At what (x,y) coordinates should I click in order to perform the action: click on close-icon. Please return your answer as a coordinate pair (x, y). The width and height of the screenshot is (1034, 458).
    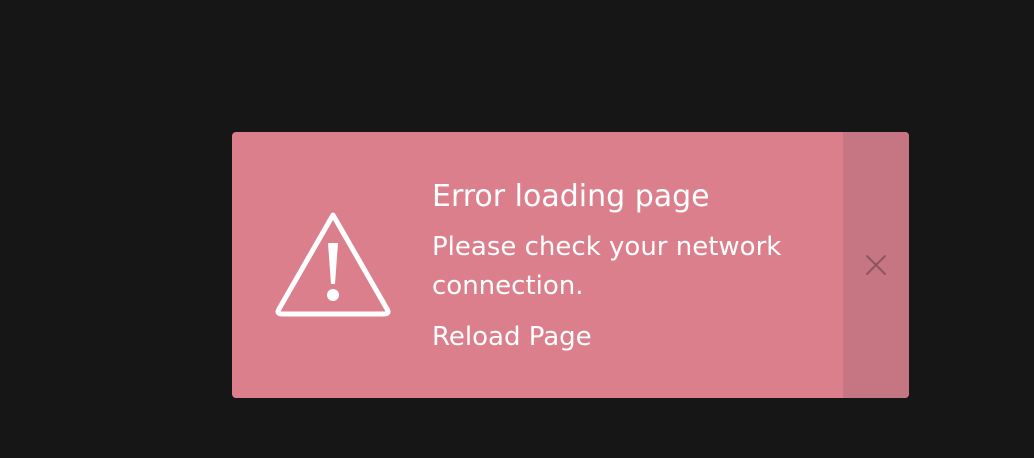
    Looking at the image, I should click on (876, 265).